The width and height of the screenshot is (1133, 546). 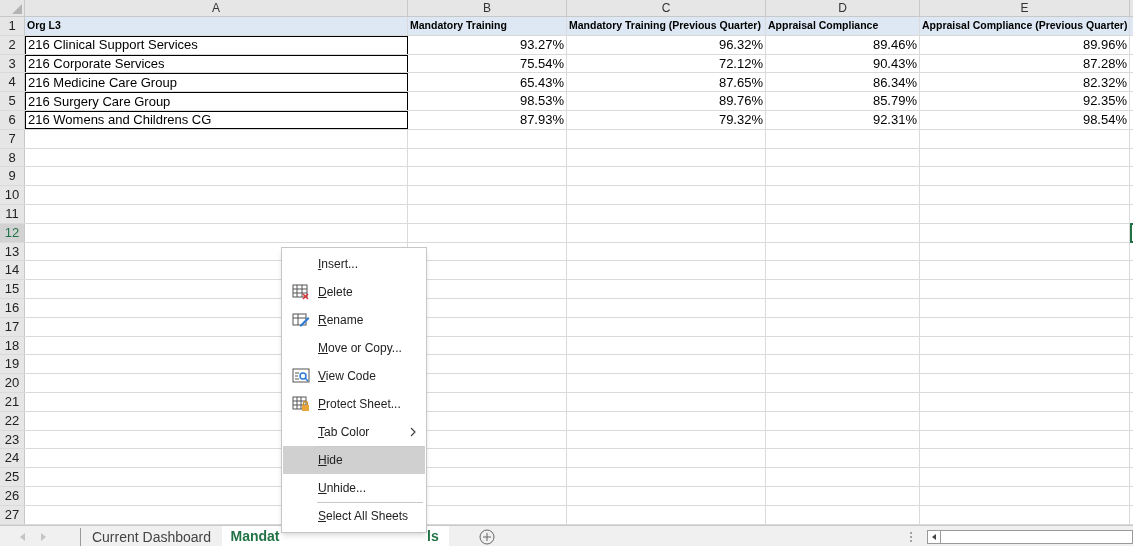 I want to click on menu-item: Hide, so click(x=354, y=460).